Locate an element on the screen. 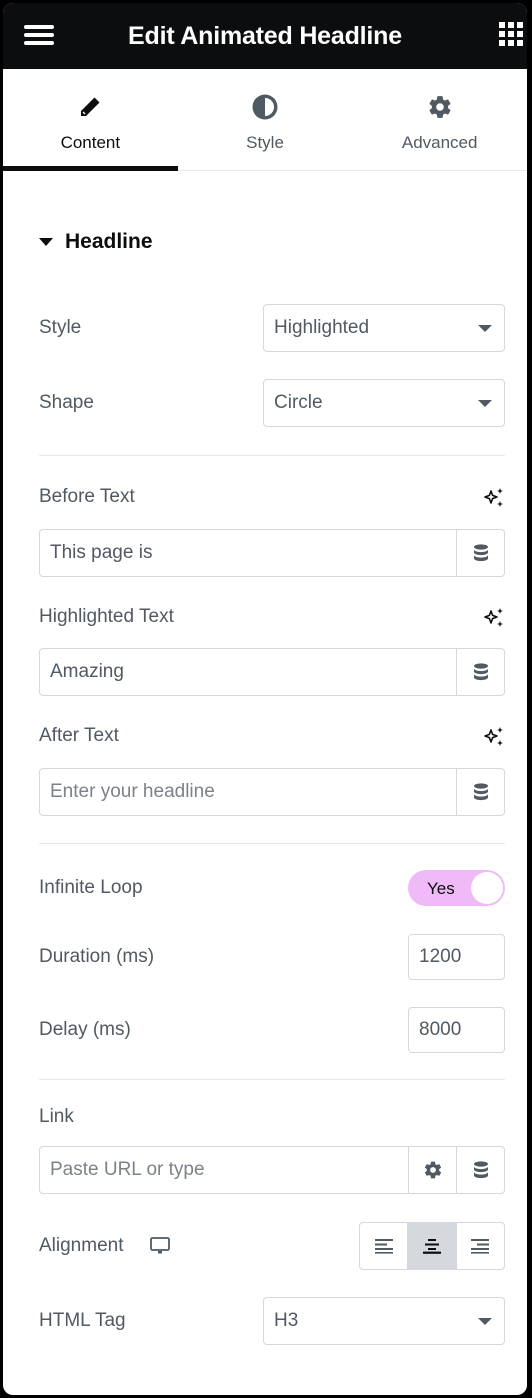  html-tag-select-value: H3 is located at coordinates (286, 1320).